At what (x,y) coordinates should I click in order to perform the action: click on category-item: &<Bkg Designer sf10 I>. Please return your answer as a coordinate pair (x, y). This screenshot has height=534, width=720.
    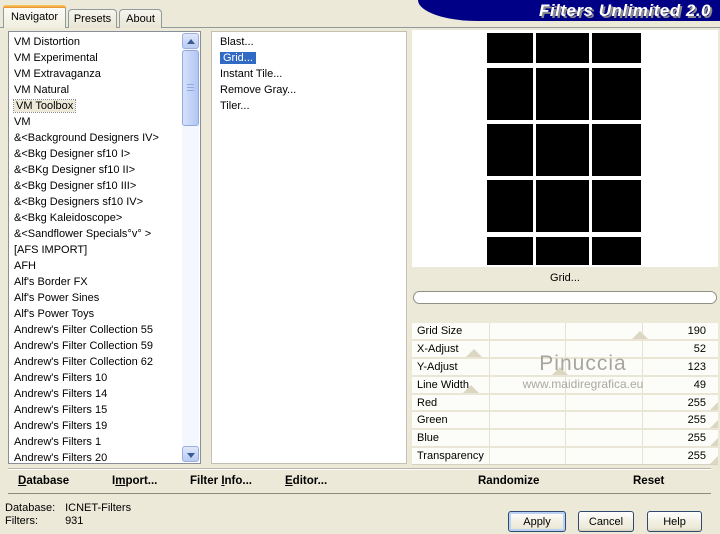
    Looking at the image, I should click on (104, 154).